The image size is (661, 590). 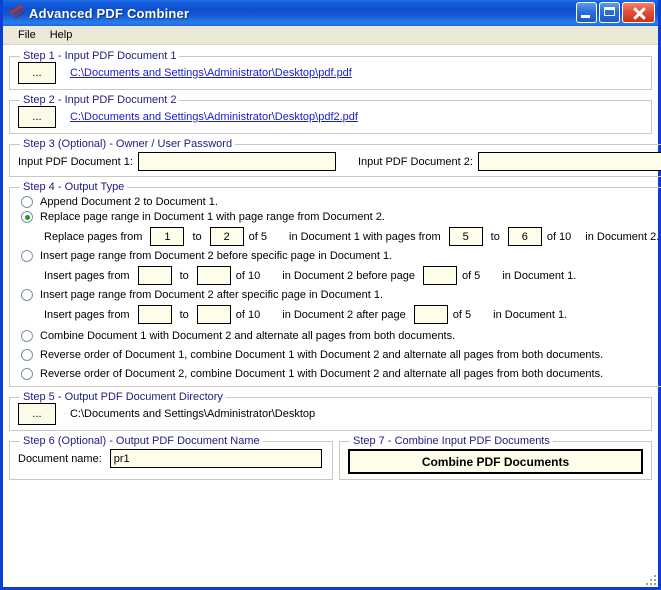 I want to click on document-name-input, so click(x=215, y=458).